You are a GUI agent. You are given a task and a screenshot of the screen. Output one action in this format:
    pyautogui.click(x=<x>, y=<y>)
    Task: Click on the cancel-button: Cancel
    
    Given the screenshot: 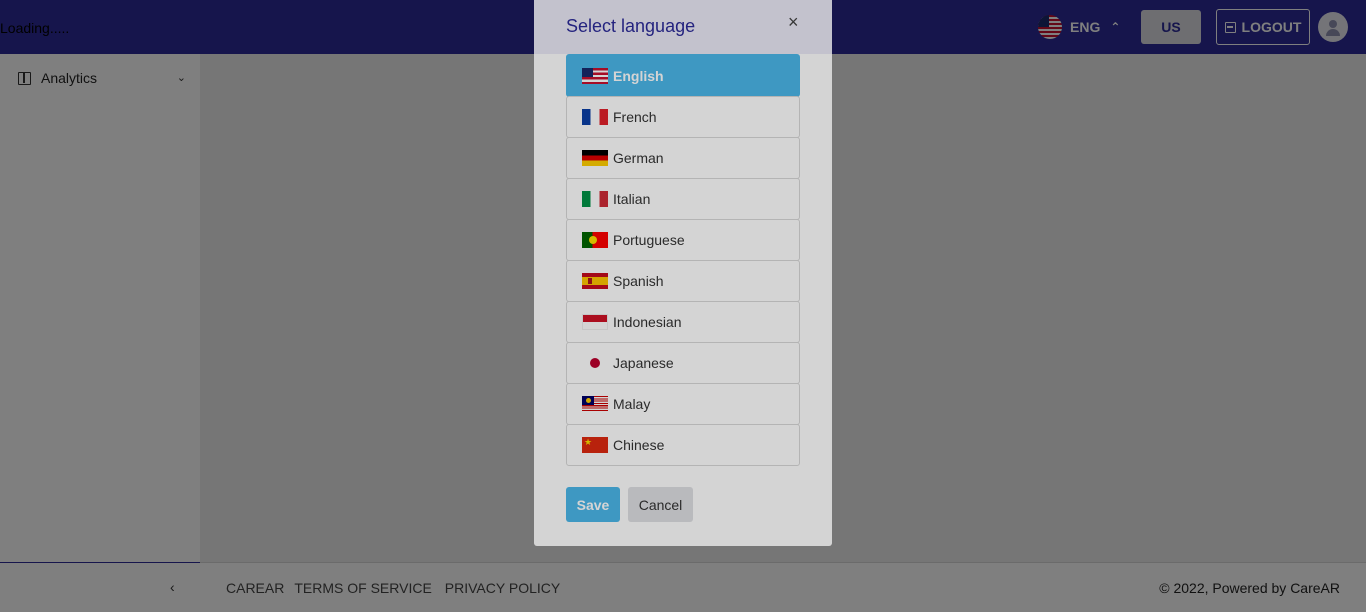 What is the action you would take?
    pyautogui.click(x=660, y=504)
    